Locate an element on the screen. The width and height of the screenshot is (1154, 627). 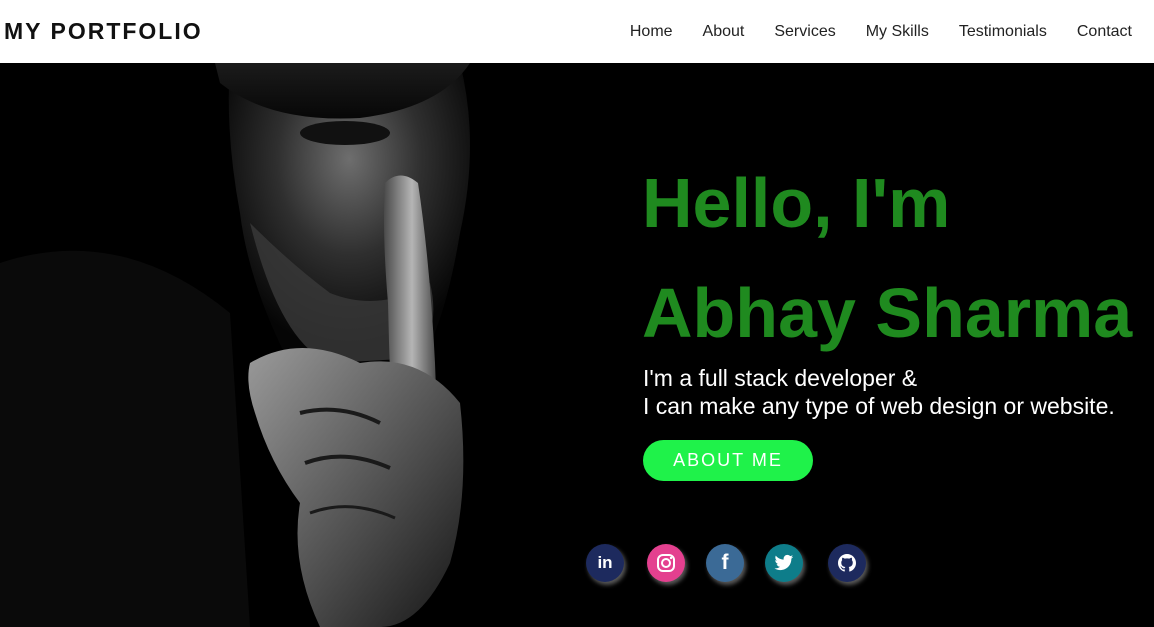
hero-name: Abhay Sharma is located at coordinates (887, 313).